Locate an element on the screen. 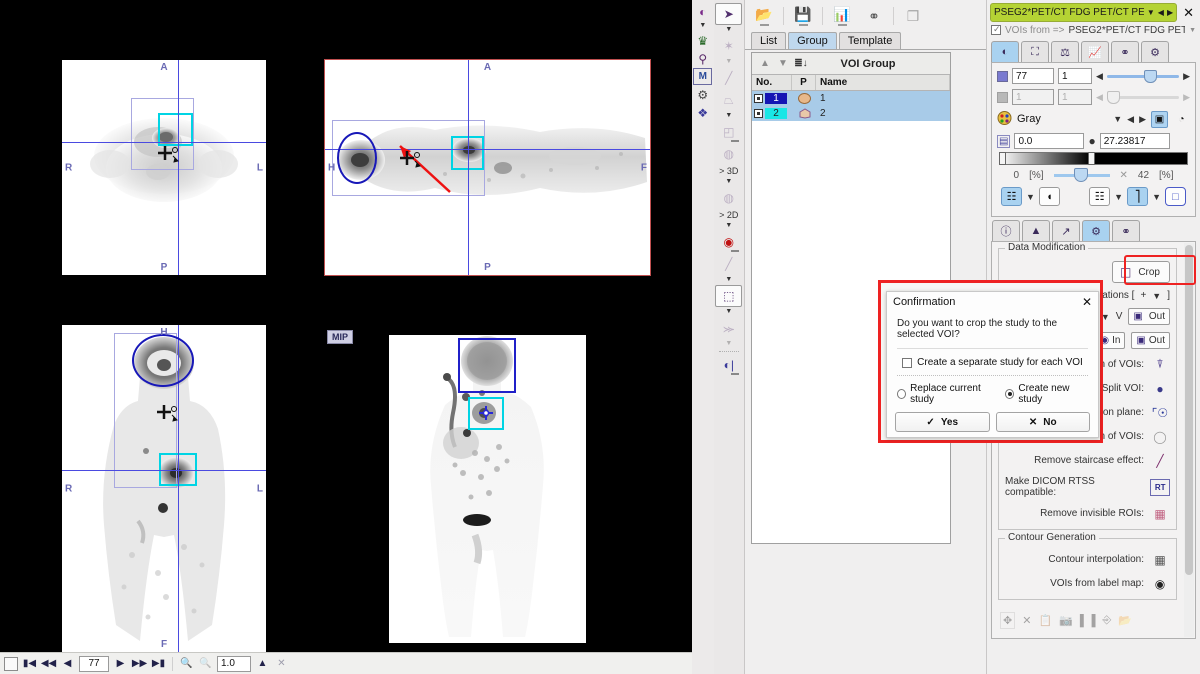 This screenshot has width=1200, height=674. split-icon: ● is located at coordinates (1160, 388).